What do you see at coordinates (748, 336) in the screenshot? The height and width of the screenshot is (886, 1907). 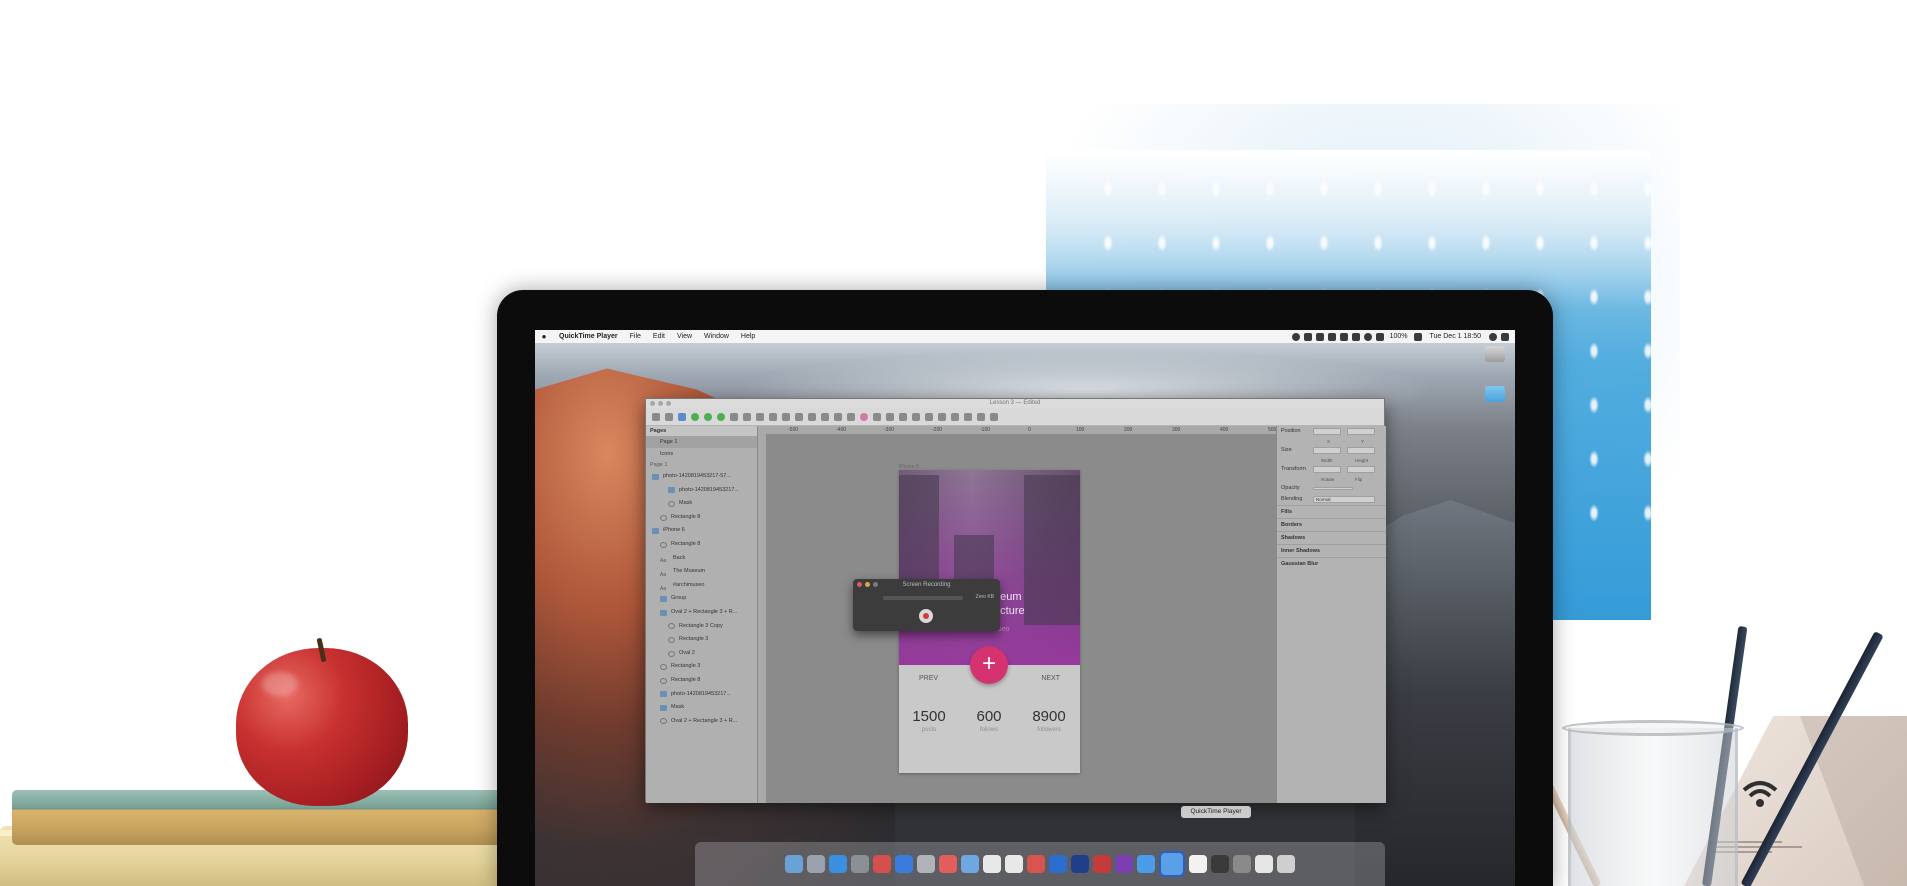 I see `menu-help: Help` at bounding box center [748, 336].